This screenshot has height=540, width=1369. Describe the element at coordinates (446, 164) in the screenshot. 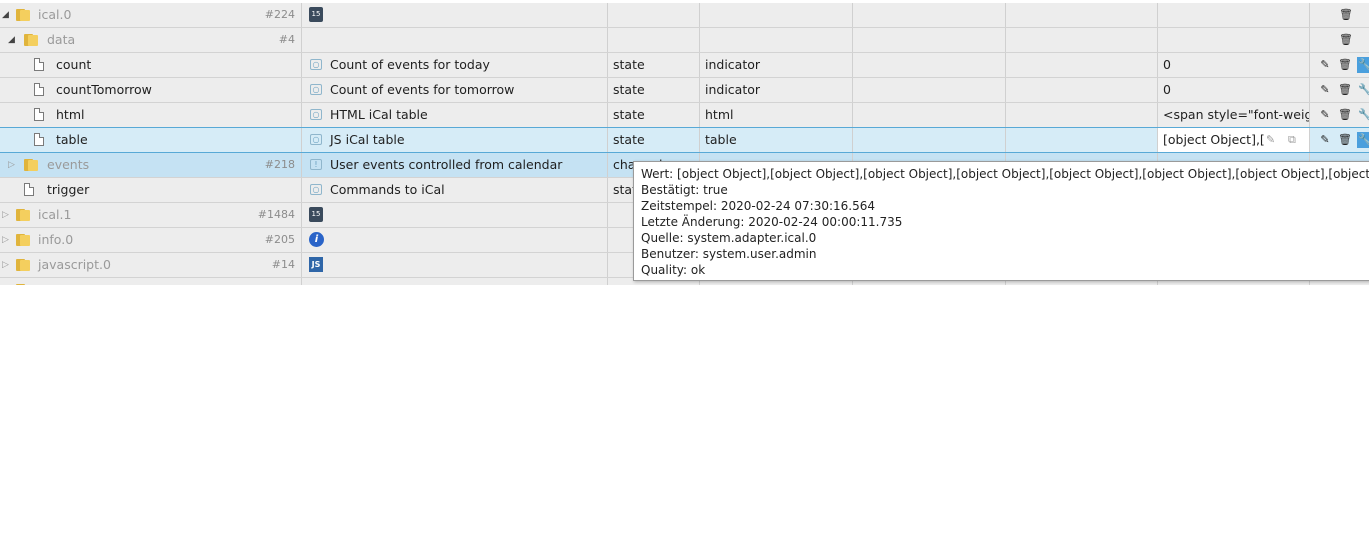

I see `description-text: User events controlled from calendar` at that location.